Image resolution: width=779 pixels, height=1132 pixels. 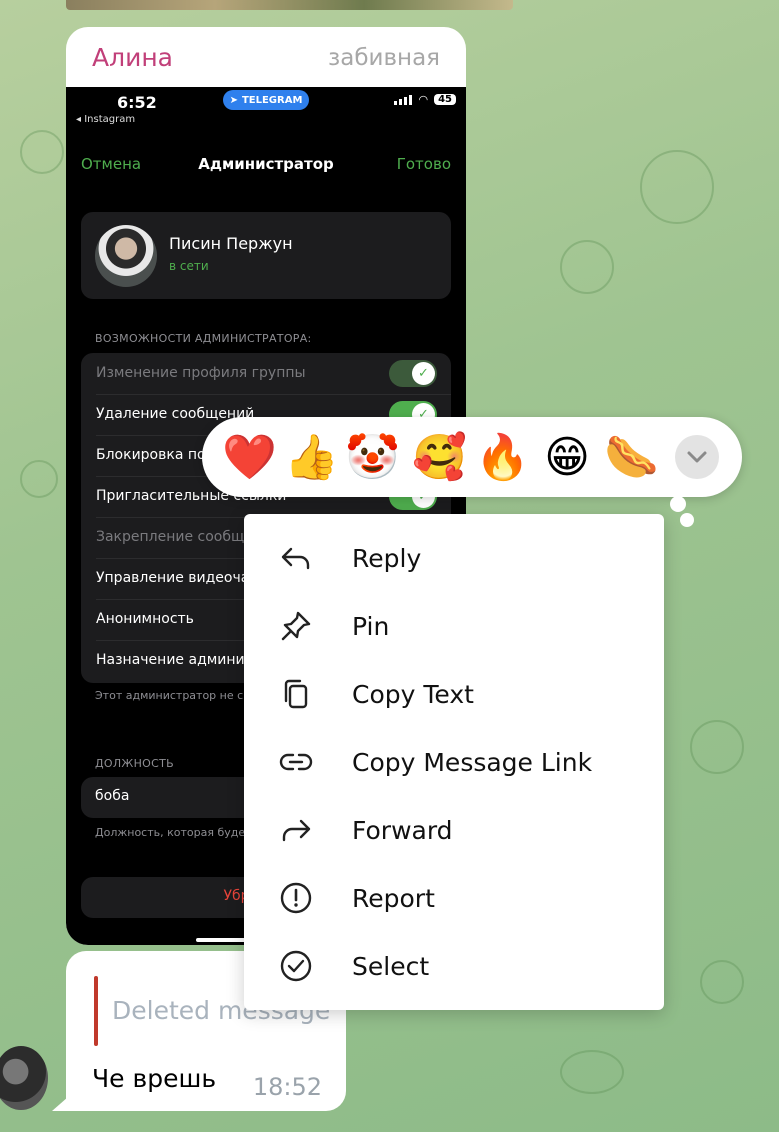 I want to click on wifi-icon: ◠, so click(x=423, y=99).